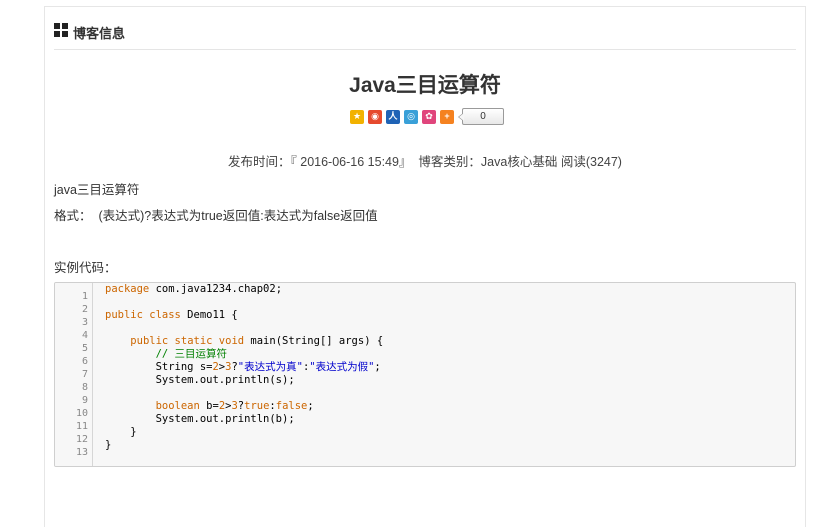  What do you see at coordinates (209, 315) in the screenshot?
I see `code-token: Demo11 {` at bounding box center [209, 315].